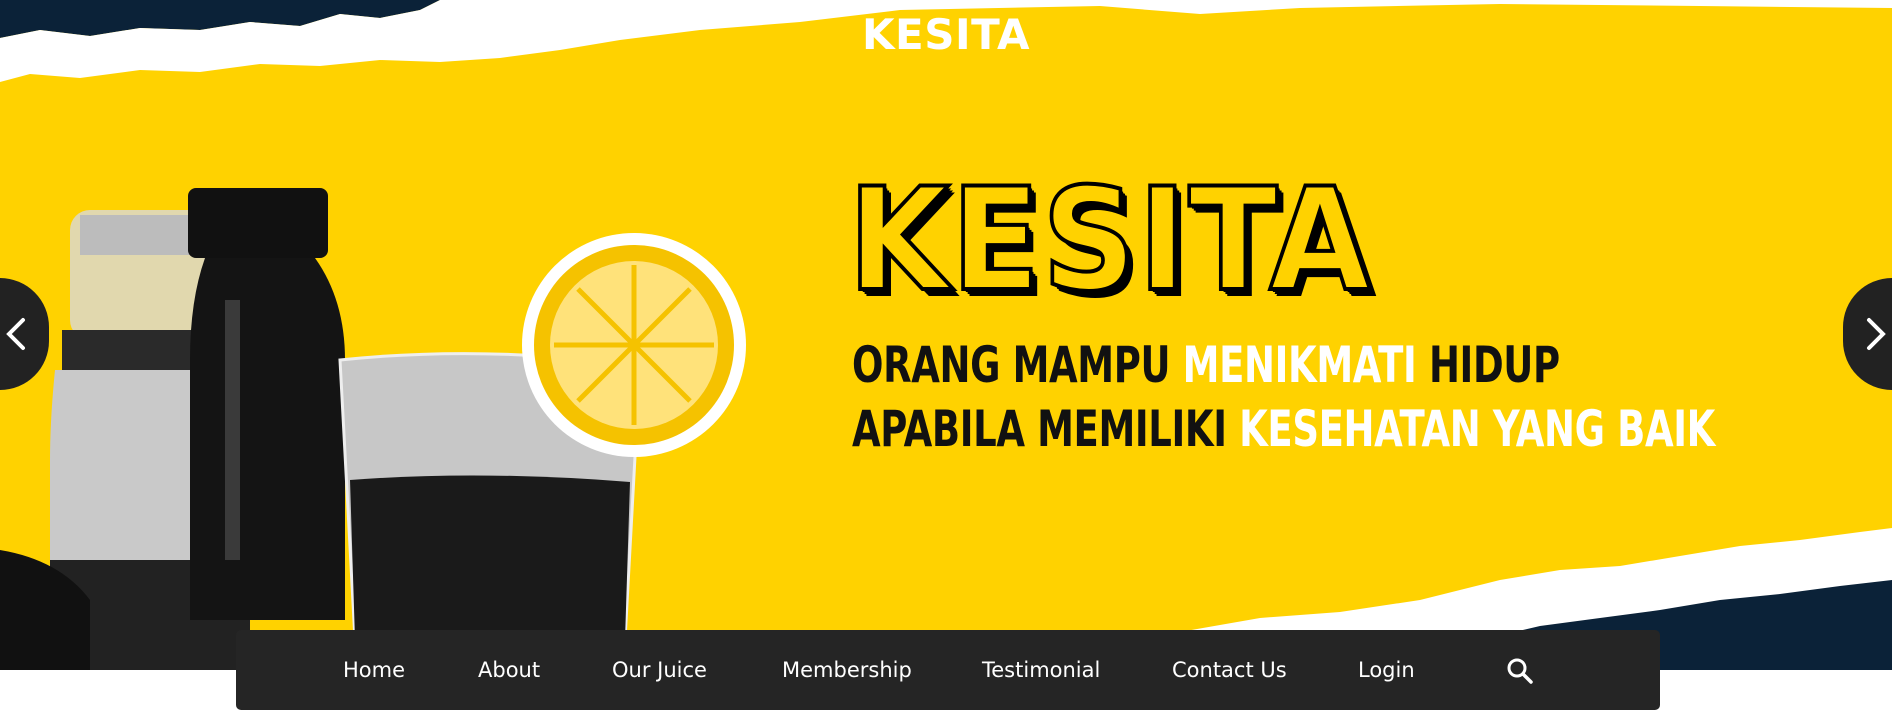 Image resolution: width=1892 pixels, height=711 pixels. I want to click on tagline-text: HIDUP, so click(1488, 365).